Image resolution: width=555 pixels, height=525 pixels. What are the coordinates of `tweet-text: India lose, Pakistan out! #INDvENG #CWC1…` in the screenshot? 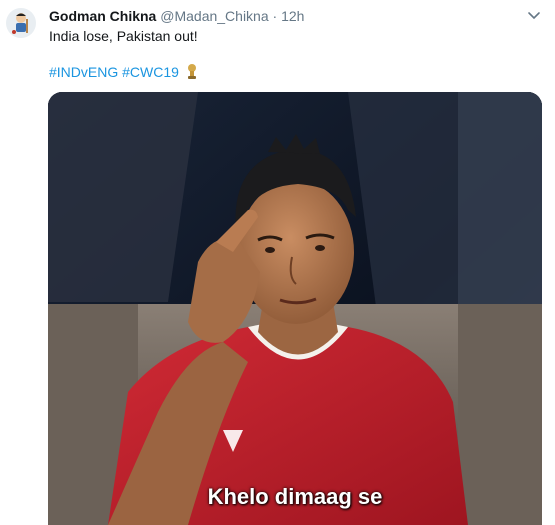 It's located at (289, 54).